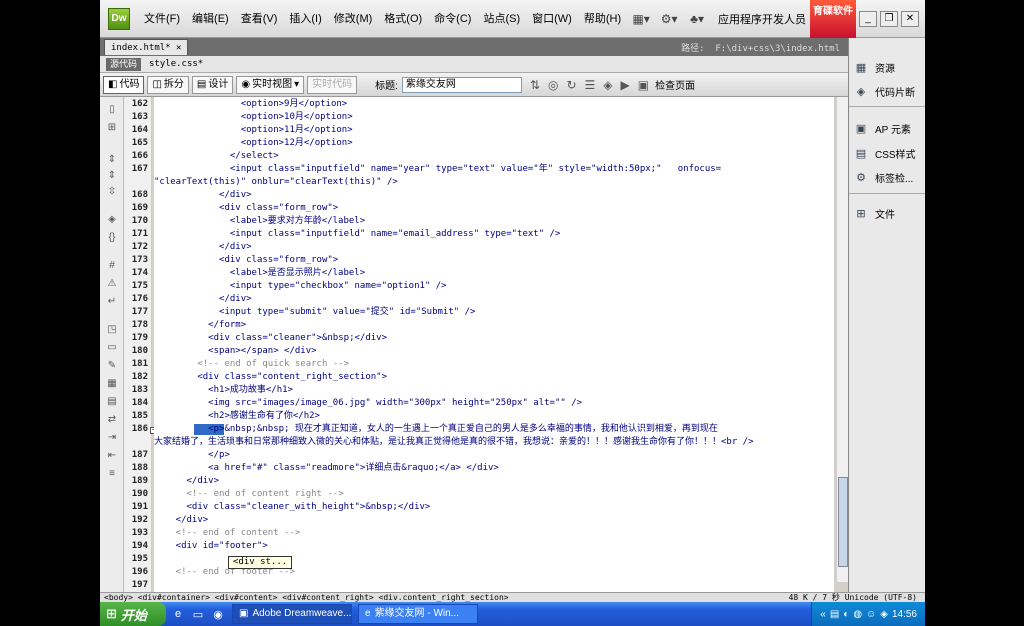 The width and height of the screenshot is (1024, 626). Describe the element at coordinates (178, 614) in the screenshot. I see `ie-icon: e` at that location.